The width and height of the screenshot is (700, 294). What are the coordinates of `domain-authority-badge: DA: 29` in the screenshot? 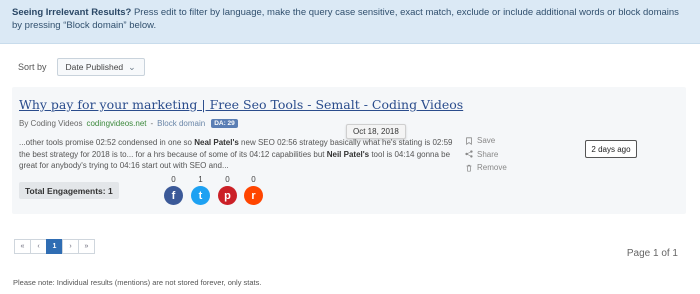 It's located at (224, 123).